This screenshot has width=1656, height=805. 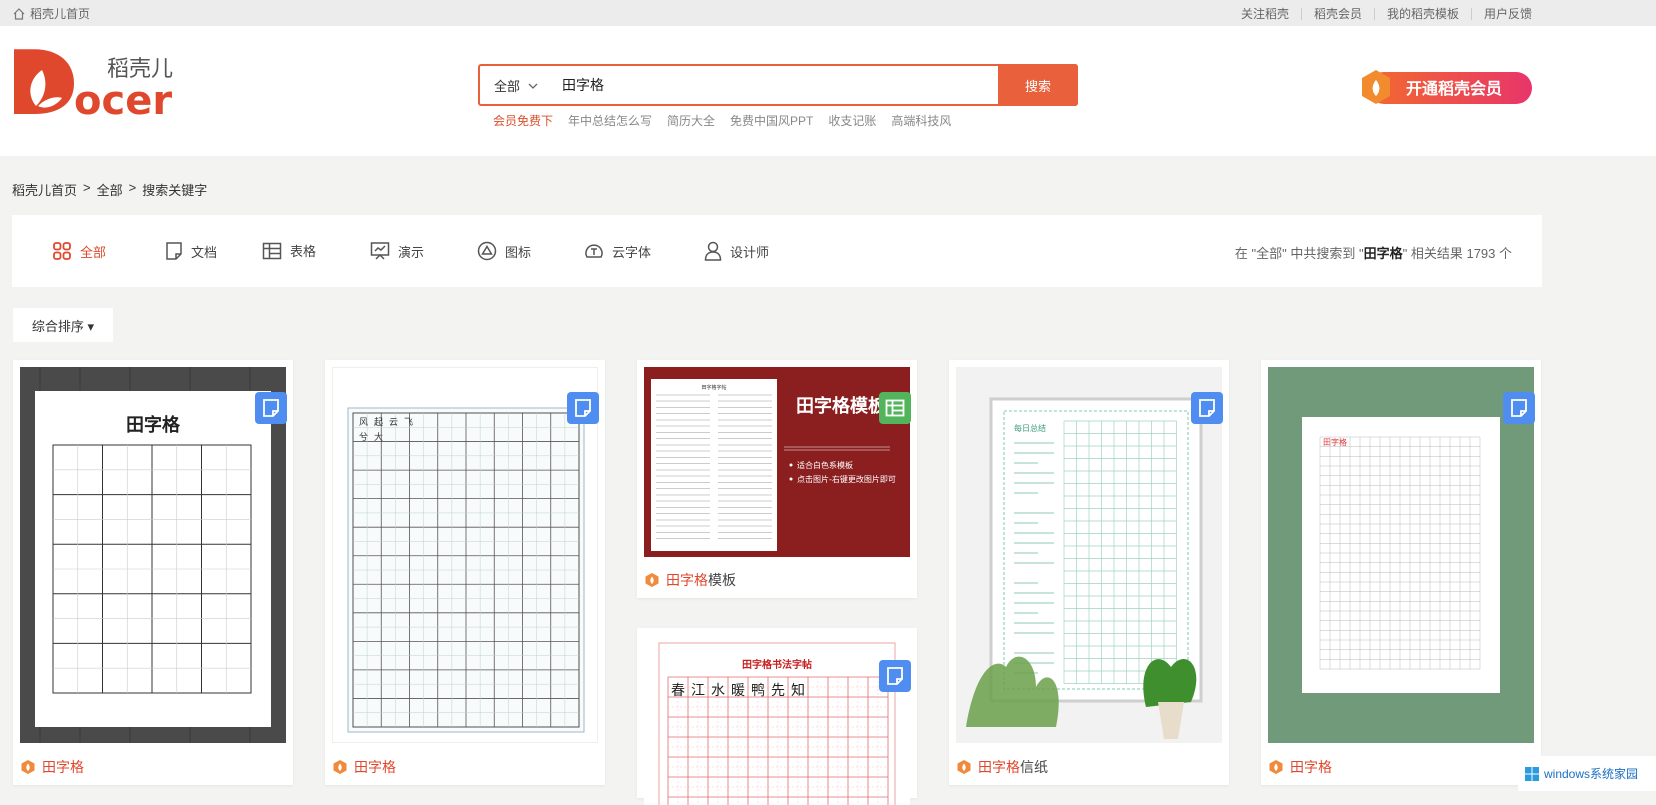 I want to click on hotword-link: 免费中国风PPT, so click(x=771, y=120).